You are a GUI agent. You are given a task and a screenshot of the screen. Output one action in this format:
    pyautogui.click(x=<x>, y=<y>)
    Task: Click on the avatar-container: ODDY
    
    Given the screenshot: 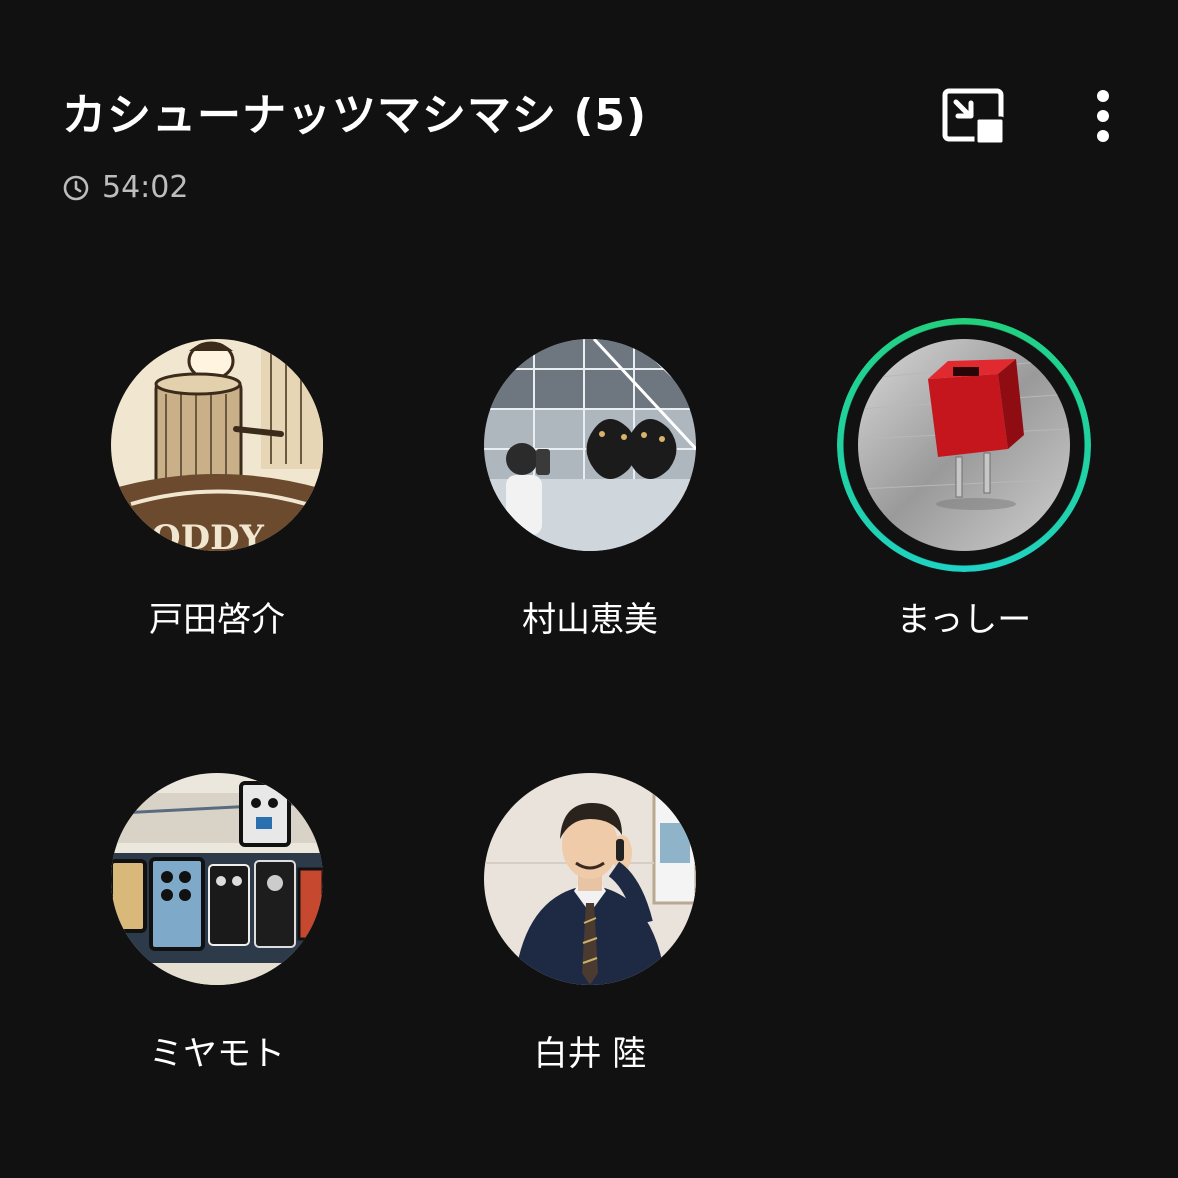 What is the action you would take?
    pyautogui.click(x=217, y=445)
    